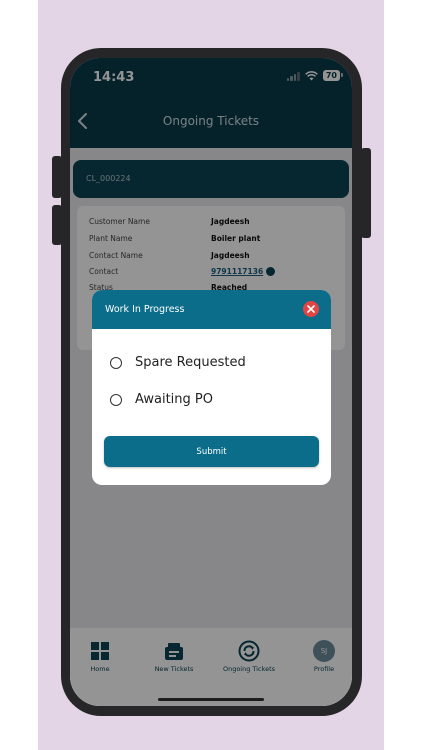 This screenshot has height=750, width=422. I want to click on option-label: Spare Requested, so click(190, 362).